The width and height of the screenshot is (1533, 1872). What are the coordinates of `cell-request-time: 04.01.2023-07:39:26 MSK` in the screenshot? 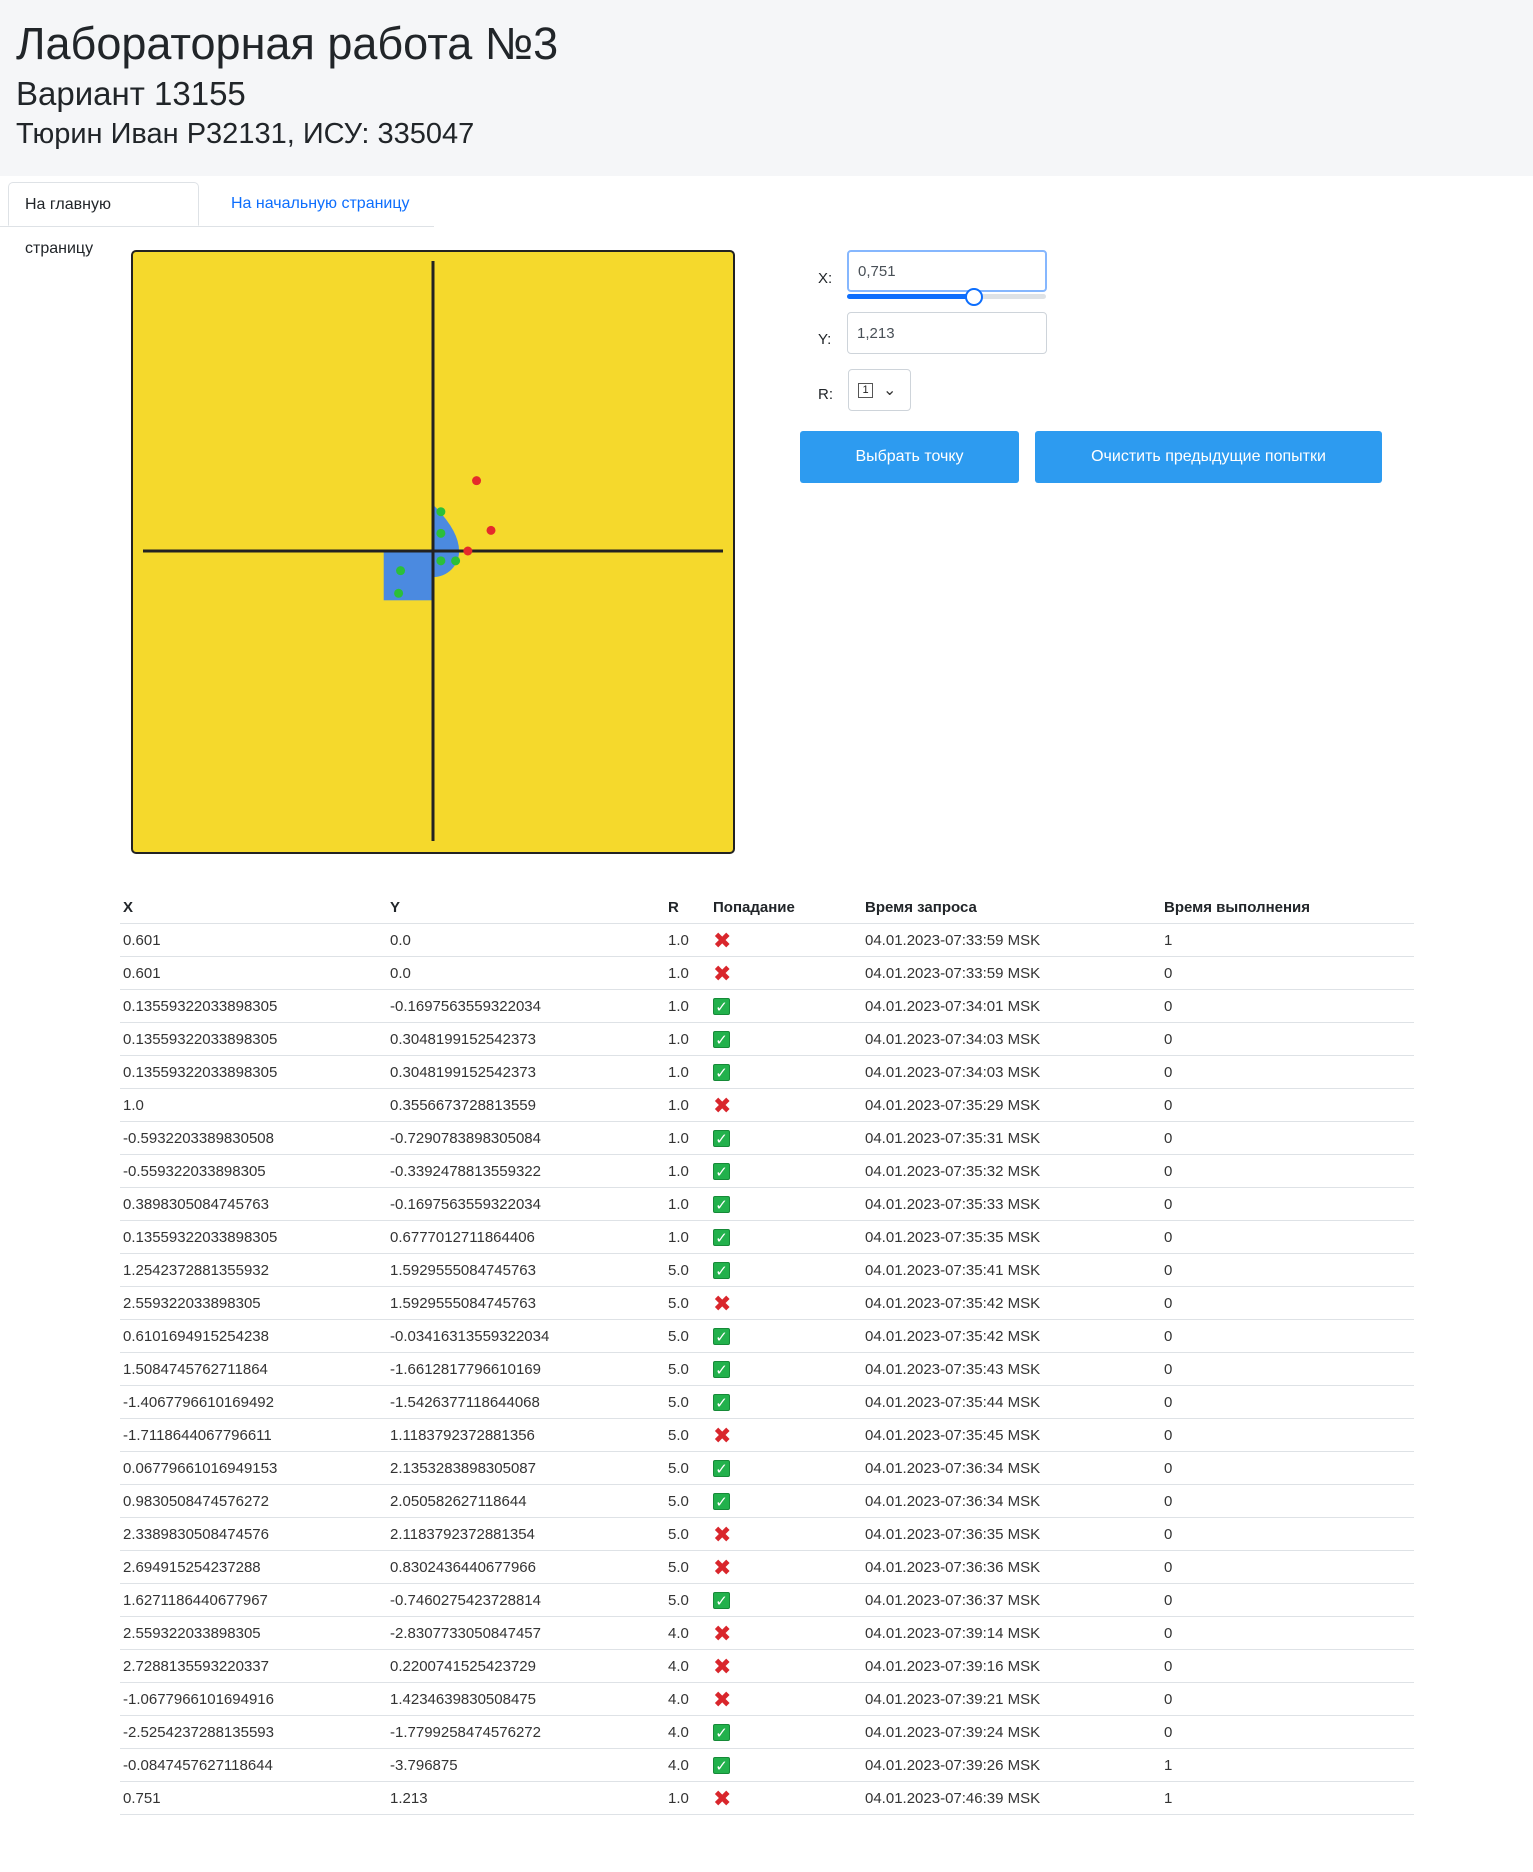 It's located at (1011, 1765).